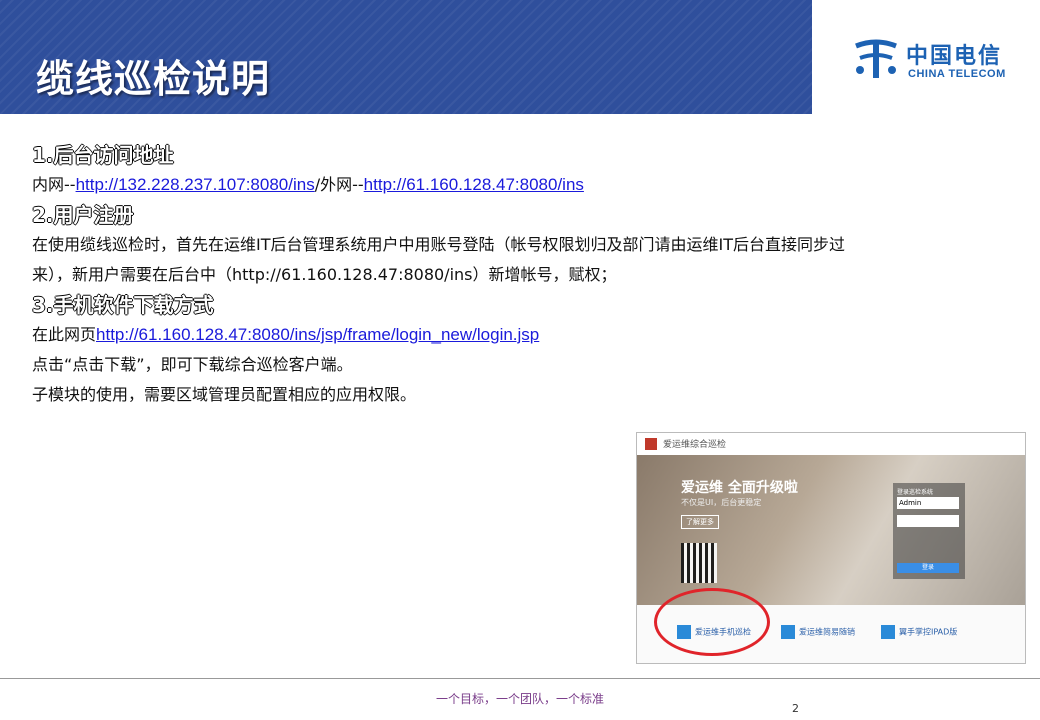 The image size is (1040, 720). I want to click on download-prefix: 在此网页, so click(64, 334).